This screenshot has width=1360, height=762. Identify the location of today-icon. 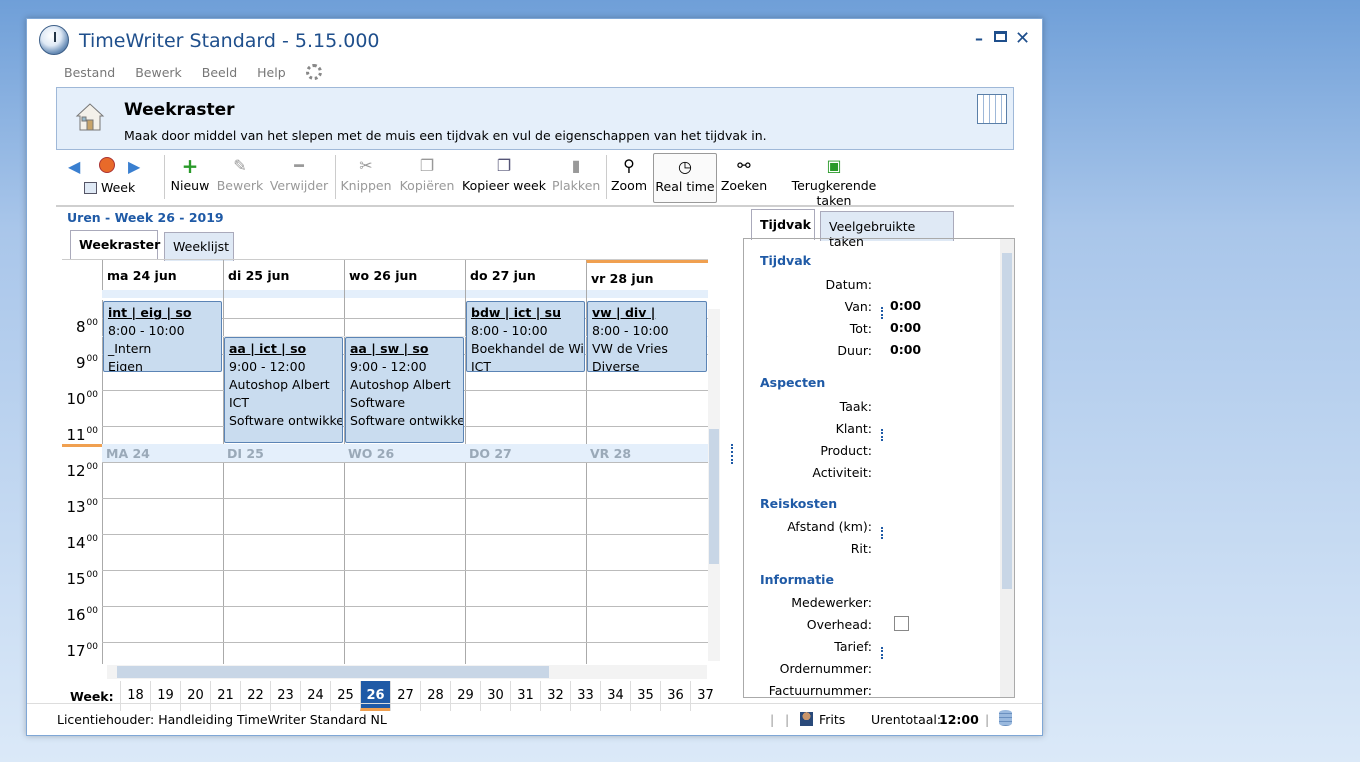
(107, 165).